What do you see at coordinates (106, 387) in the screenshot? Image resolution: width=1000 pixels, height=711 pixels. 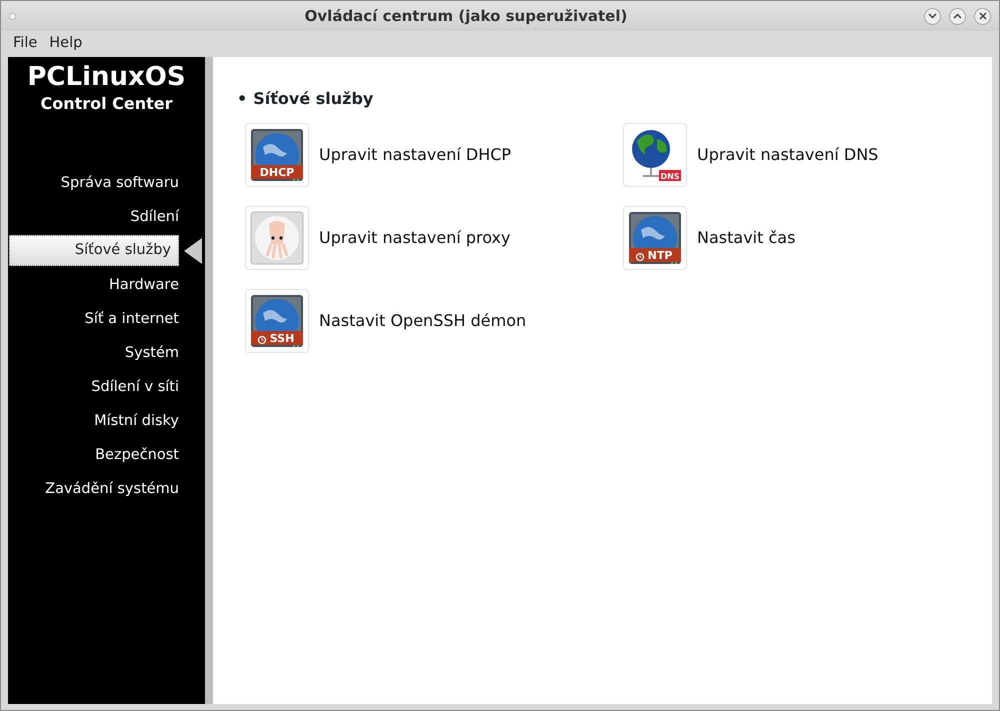 I see `sidebar-item: Sdílení v síti` at bounding box center [106, 387].